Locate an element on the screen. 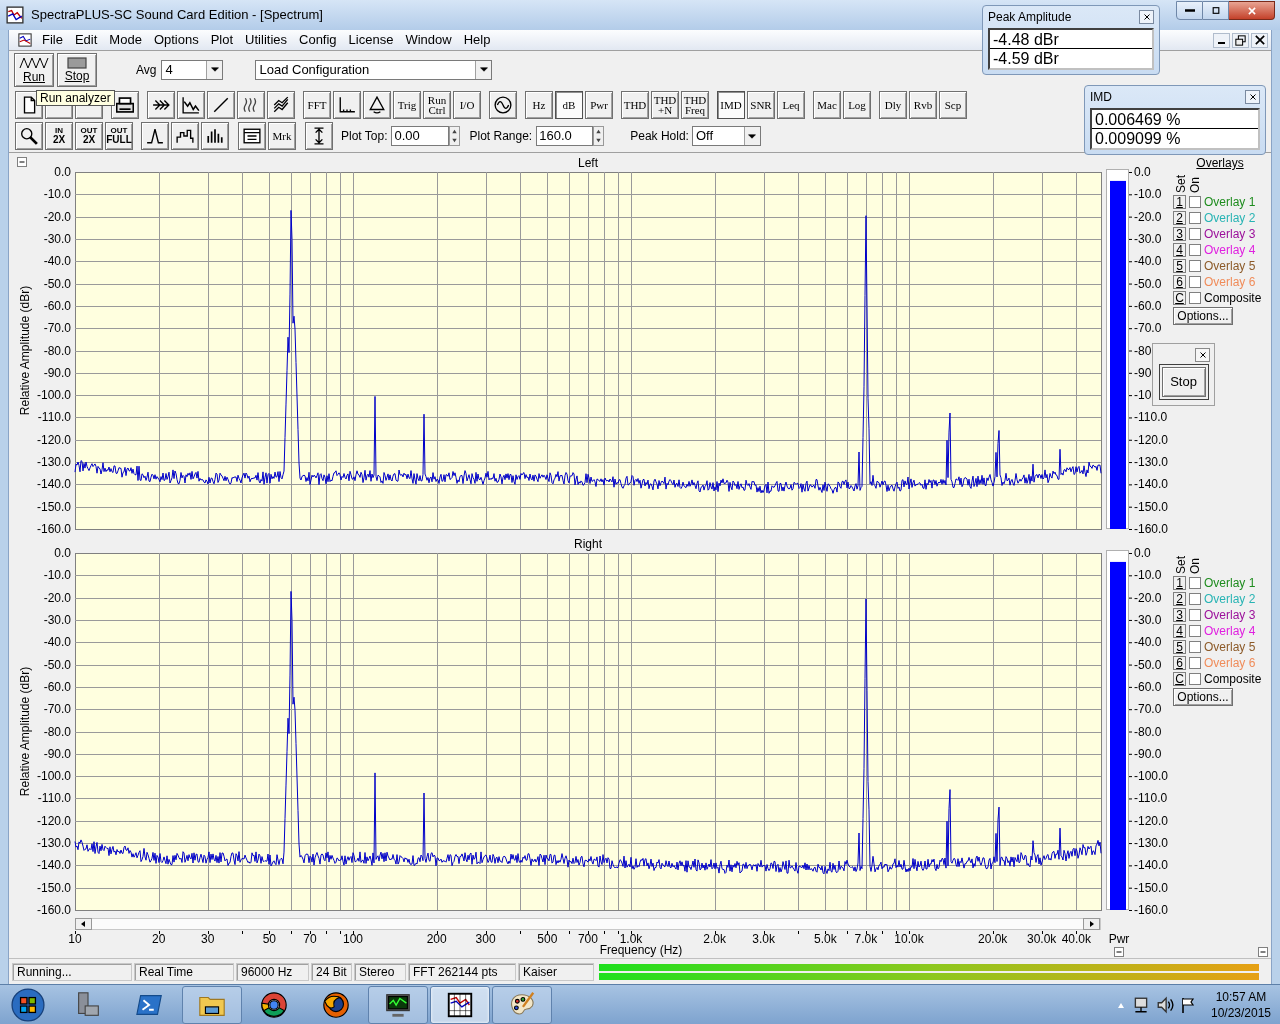  x-tick-label: 30 is located at coordinates (207, 939).